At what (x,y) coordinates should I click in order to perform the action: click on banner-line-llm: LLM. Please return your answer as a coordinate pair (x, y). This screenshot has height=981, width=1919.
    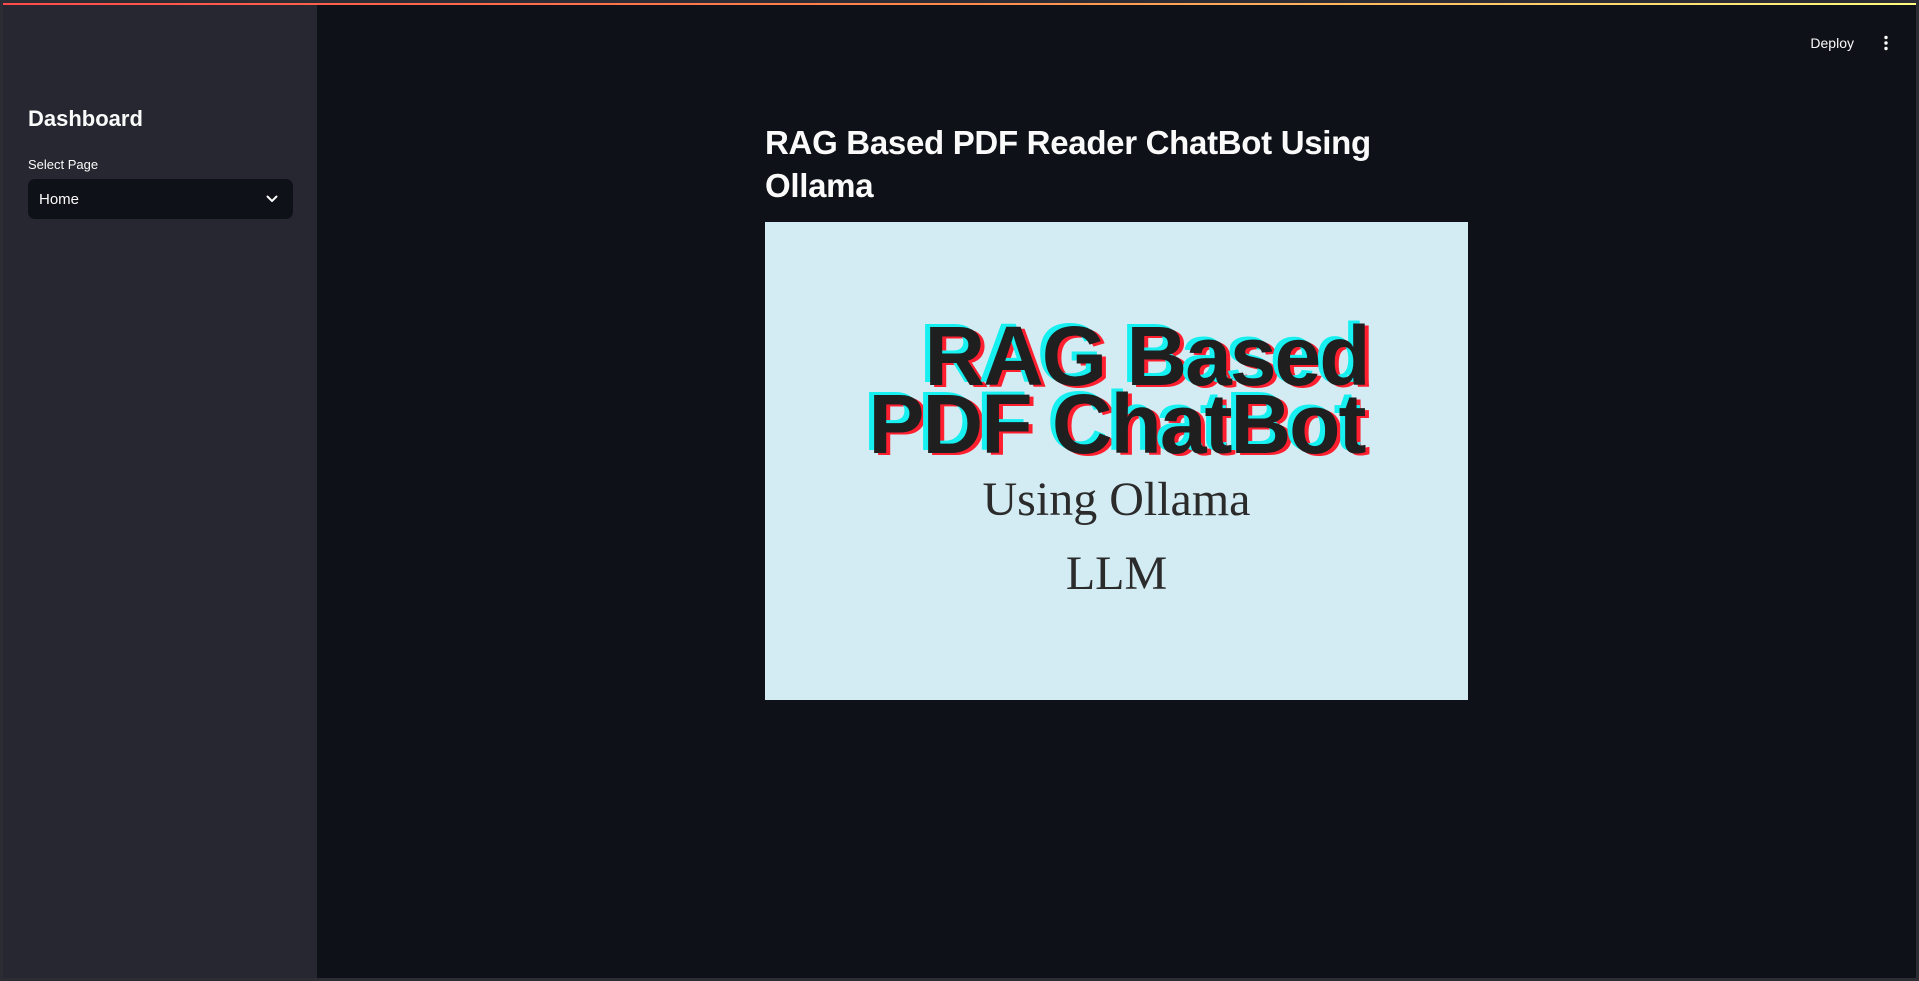
    Looking at the image, I should click on (1116, 573).